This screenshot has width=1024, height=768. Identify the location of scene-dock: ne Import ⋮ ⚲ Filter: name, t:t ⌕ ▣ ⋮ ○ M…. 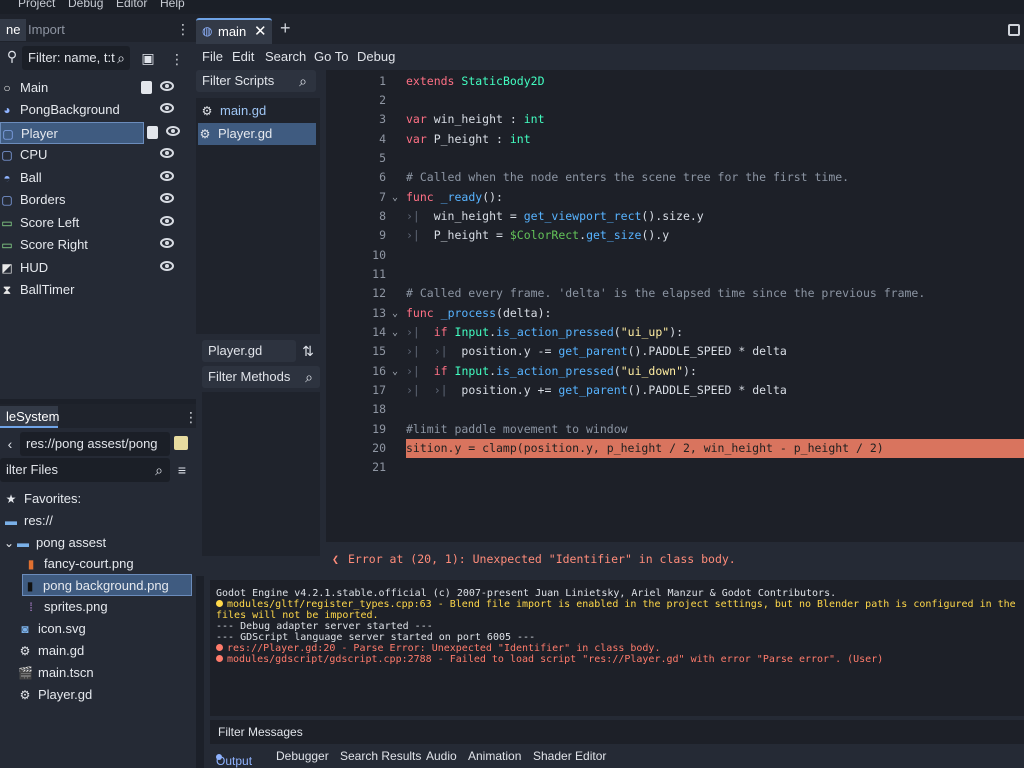
(98, 206).